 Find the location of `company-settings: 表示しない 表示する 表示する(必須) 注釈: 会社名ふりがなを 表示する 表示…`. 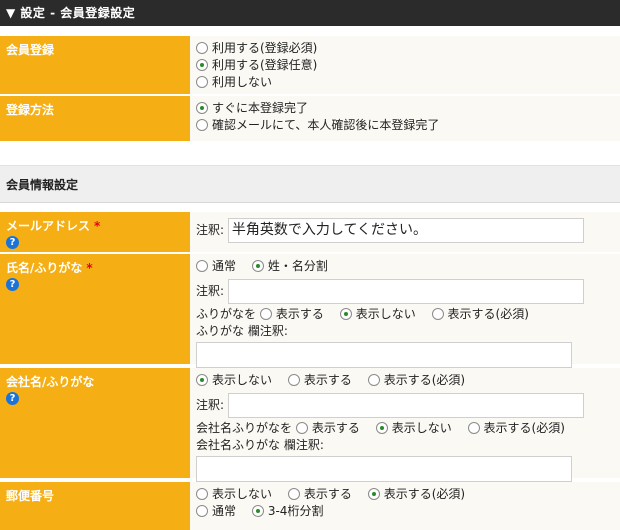

company-settings: 表示しない 表示する 表示する(必須) 注釈: 会社名ふりがなを 表示する 表示… is located at coordinates (405, 425).